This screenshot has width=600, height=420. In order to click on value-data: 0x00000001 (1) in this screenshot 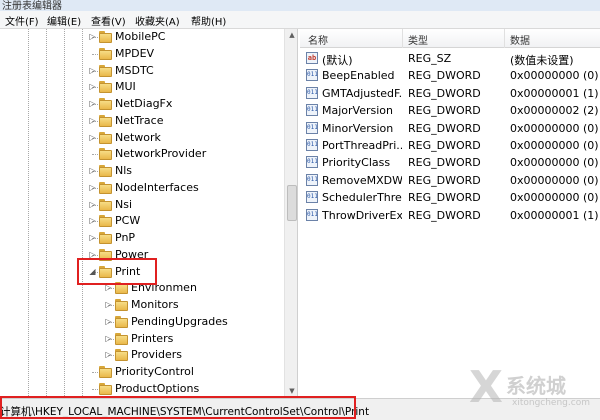, I will do `click(554, 93)`.